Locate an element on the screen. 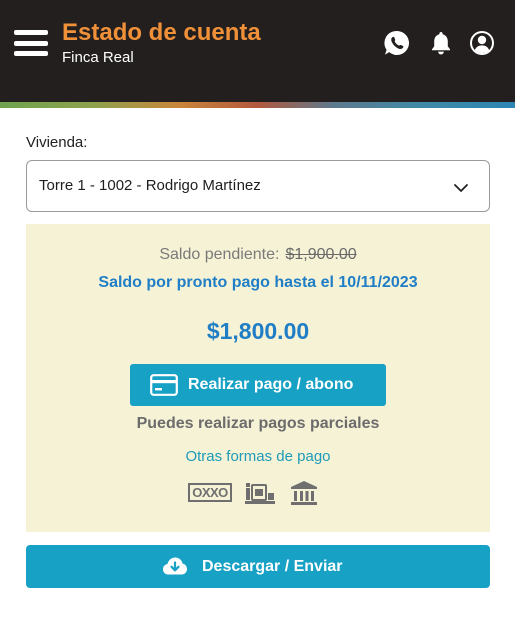  whatsapp-icon is located at coordinates (397, 43).